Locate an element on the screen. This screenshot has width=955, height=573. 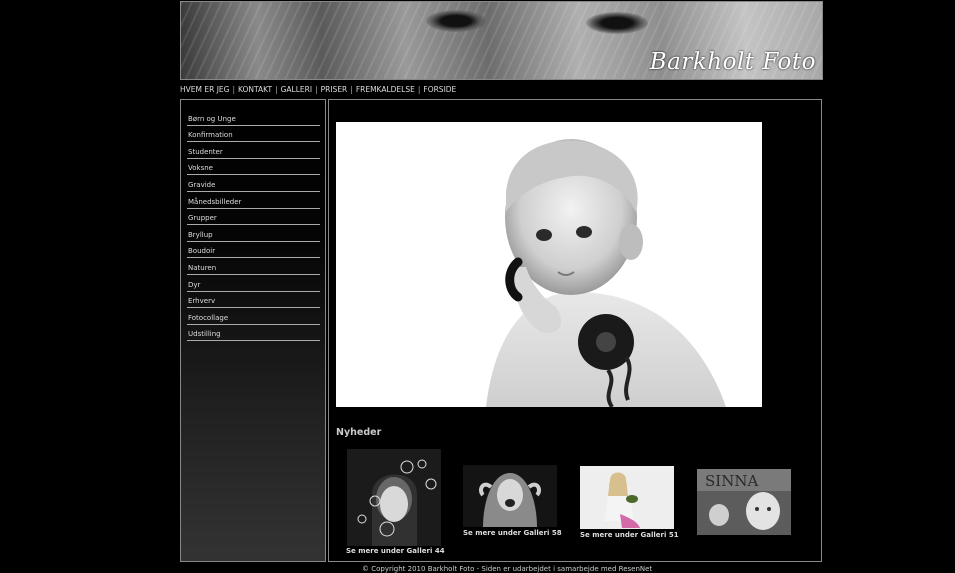
sidebar-item-erhverv: Erhverv is located at coordinates (253, 301).